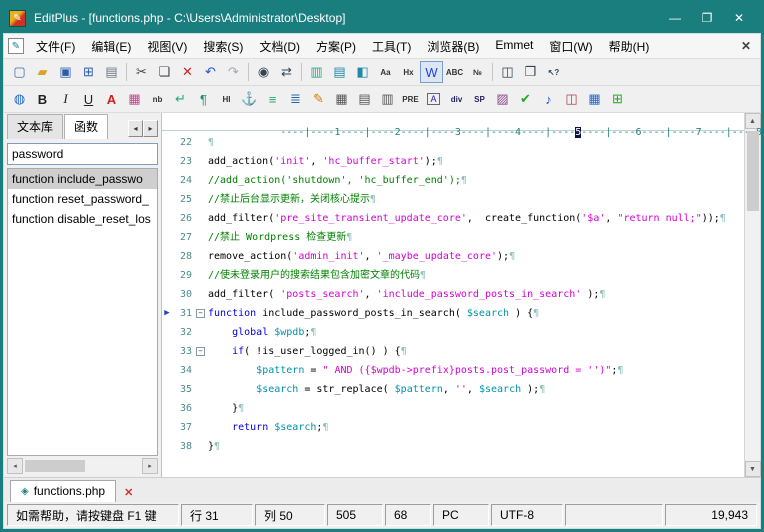 The width and height of the screenshot is (764, 532). I want to click on open-file-icon: ▰, so click(42, 72).